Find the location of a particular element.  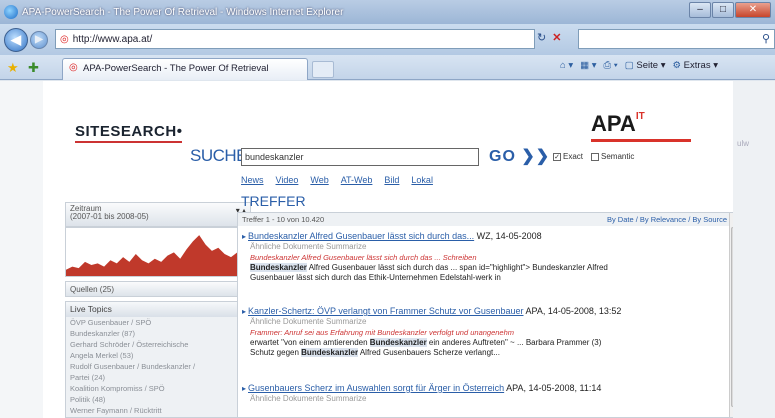

home-icon: ⌂ ▾ is located at coordinates (566, 65).